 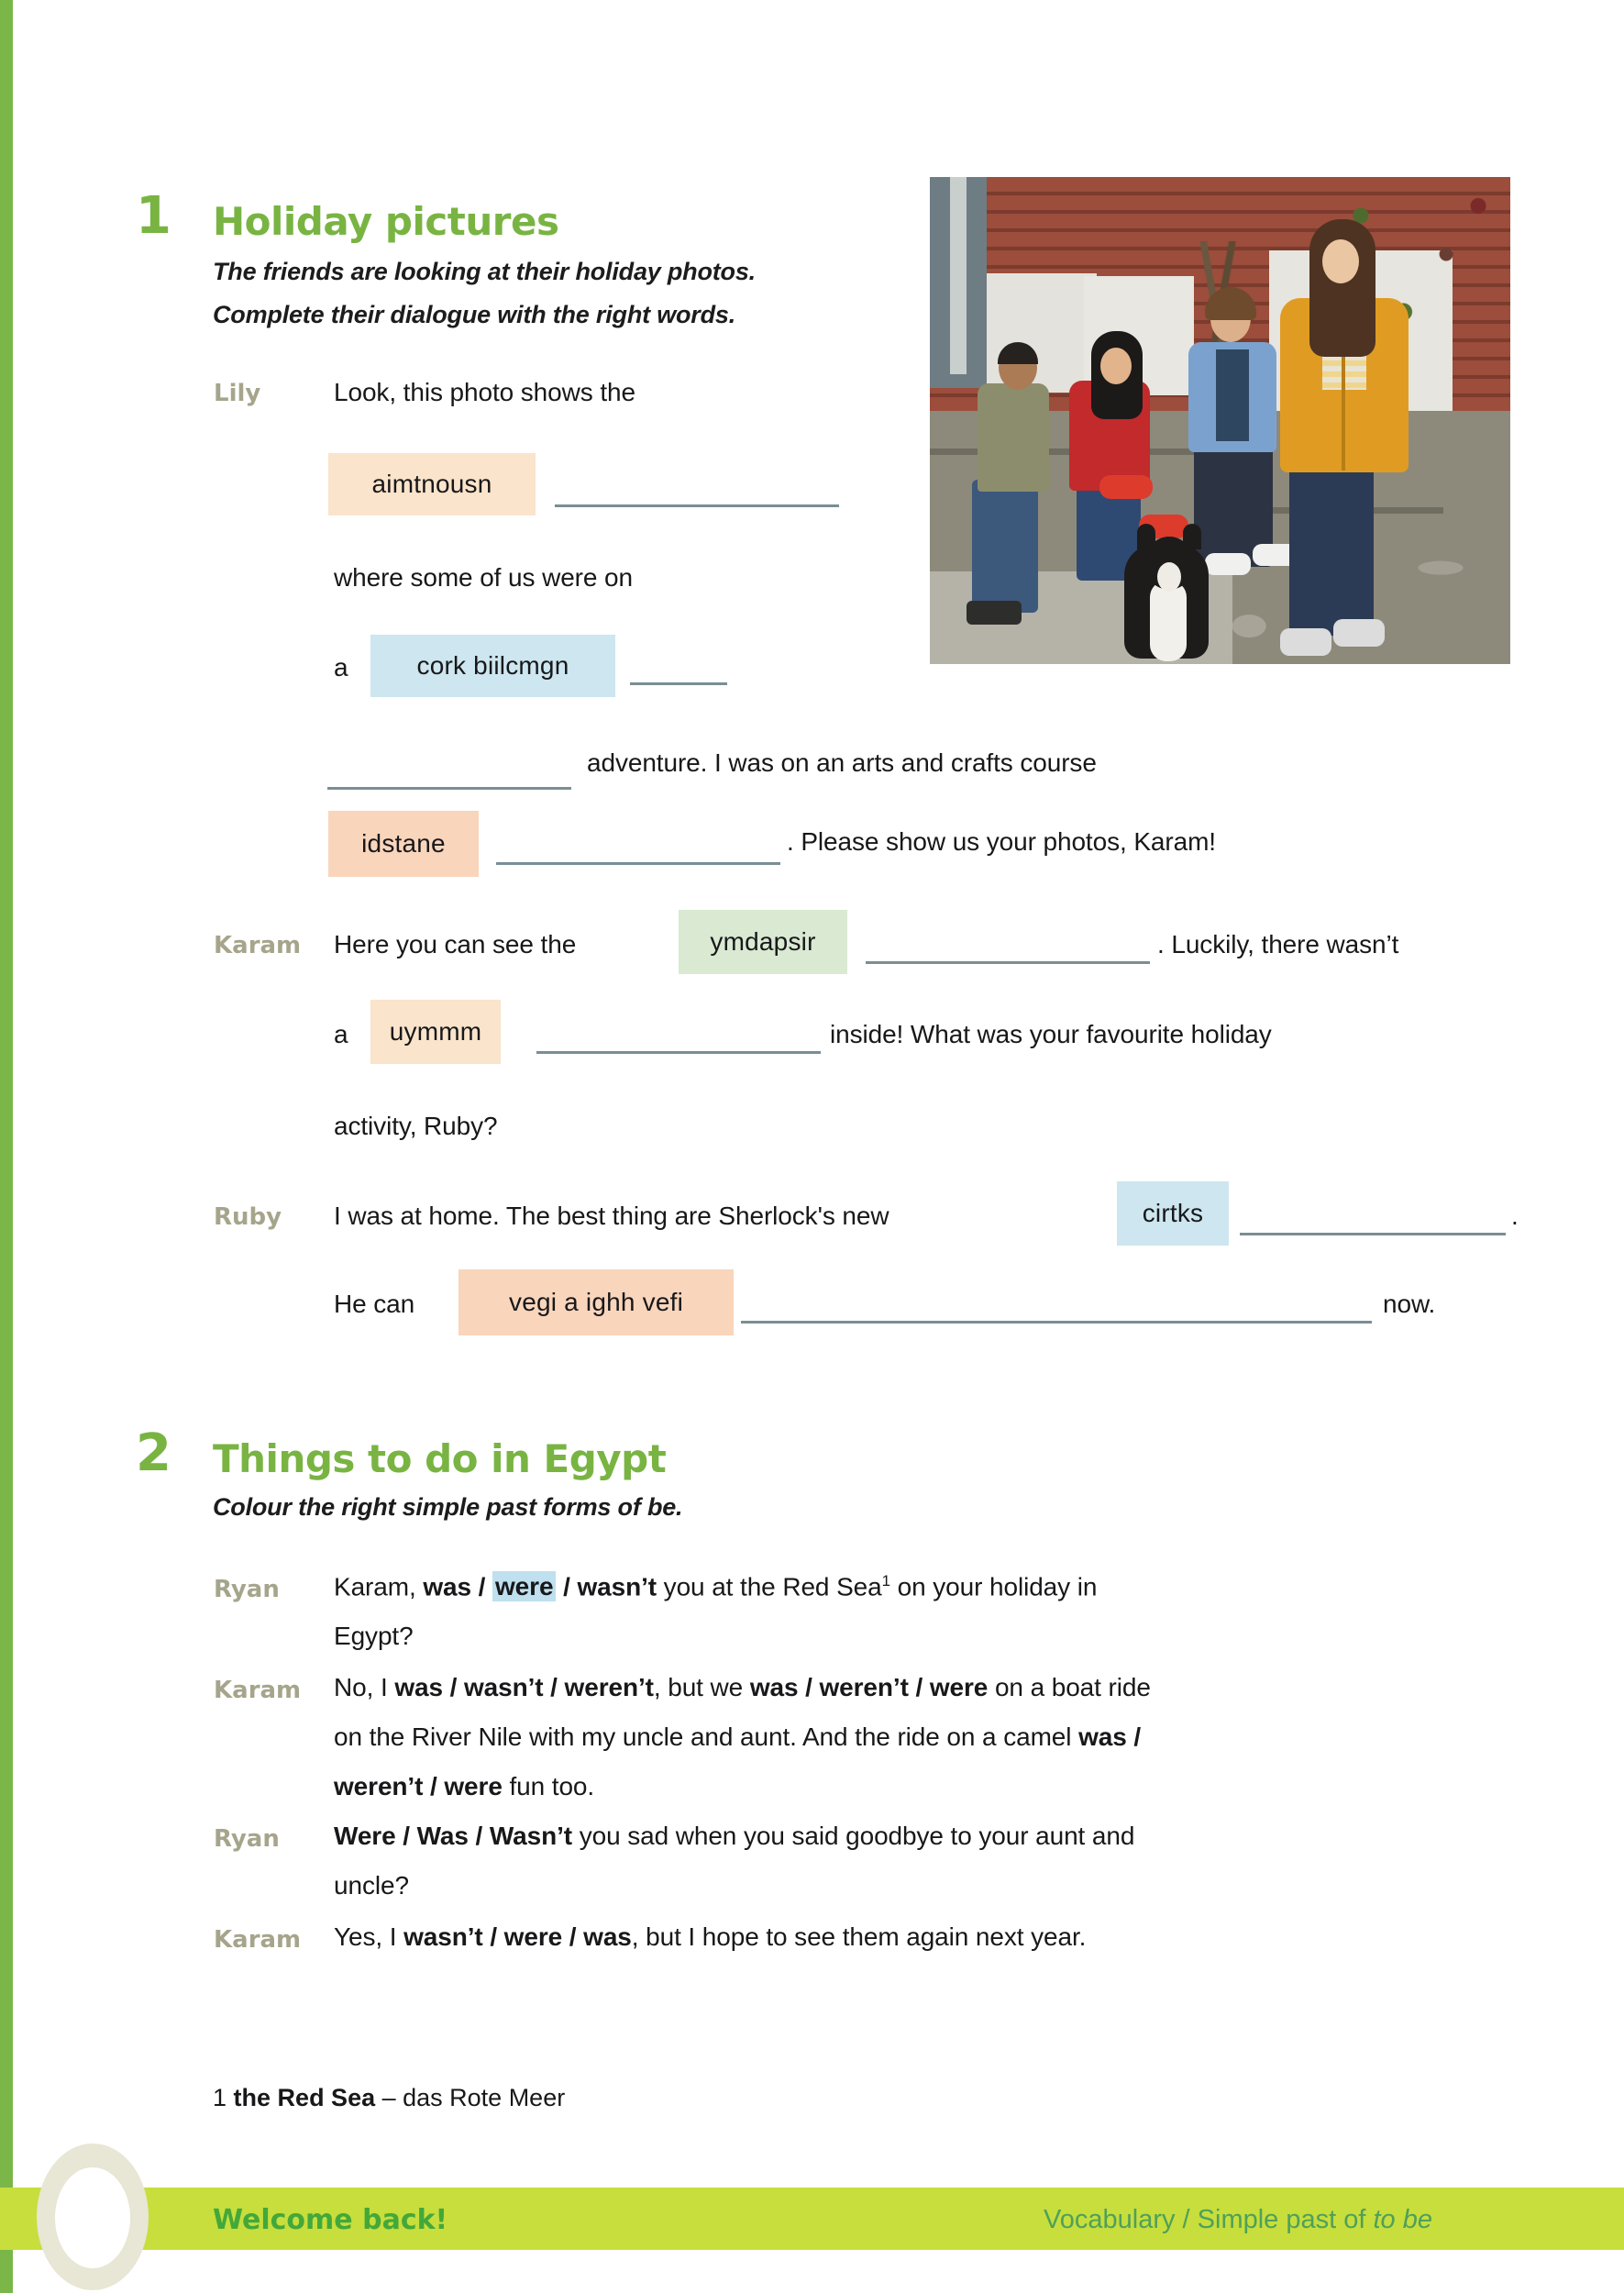 What do you see at coordinates (153, 1453) in the screenshot?
I see `exercise-2-number: 2` at bounding box center [153, 1453].